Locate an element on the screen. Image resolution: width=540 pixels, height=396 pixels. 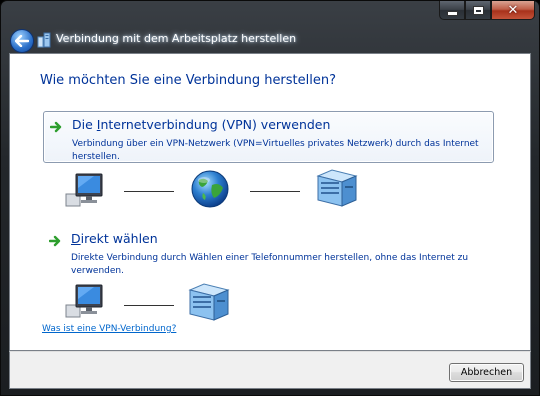
network-wizard-icon is located at coordinates (44, 40).